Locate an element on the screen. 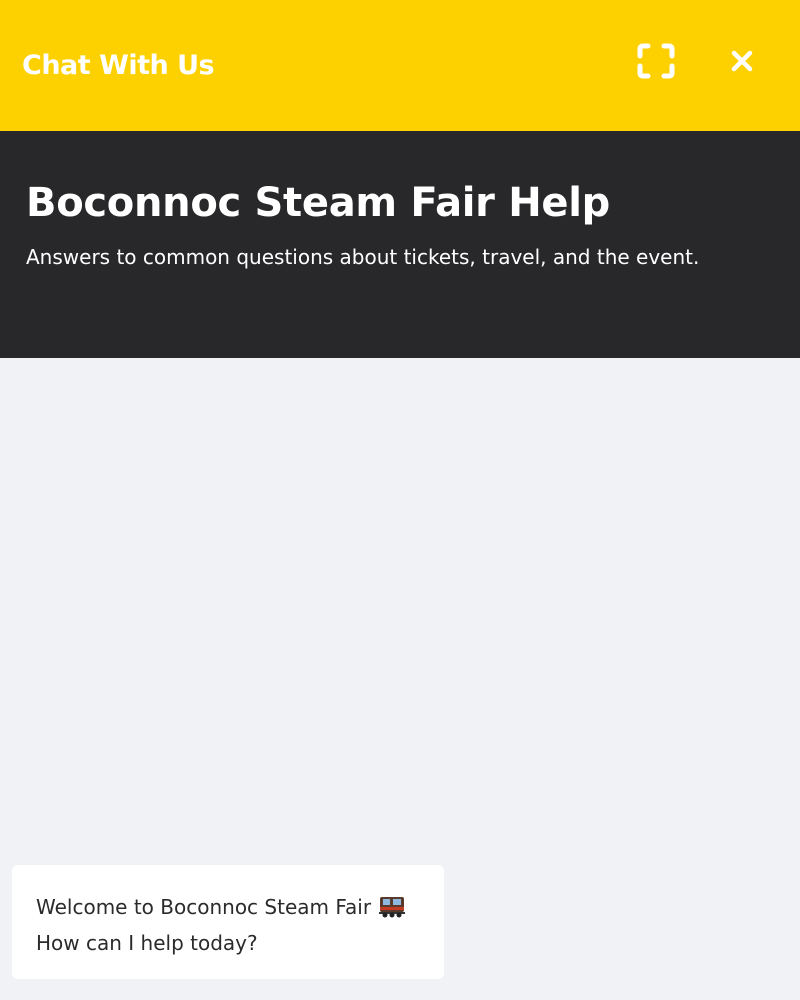 The width and height of the screenshot is (800, 1000). close-icon is located at coordinates (742, 61).